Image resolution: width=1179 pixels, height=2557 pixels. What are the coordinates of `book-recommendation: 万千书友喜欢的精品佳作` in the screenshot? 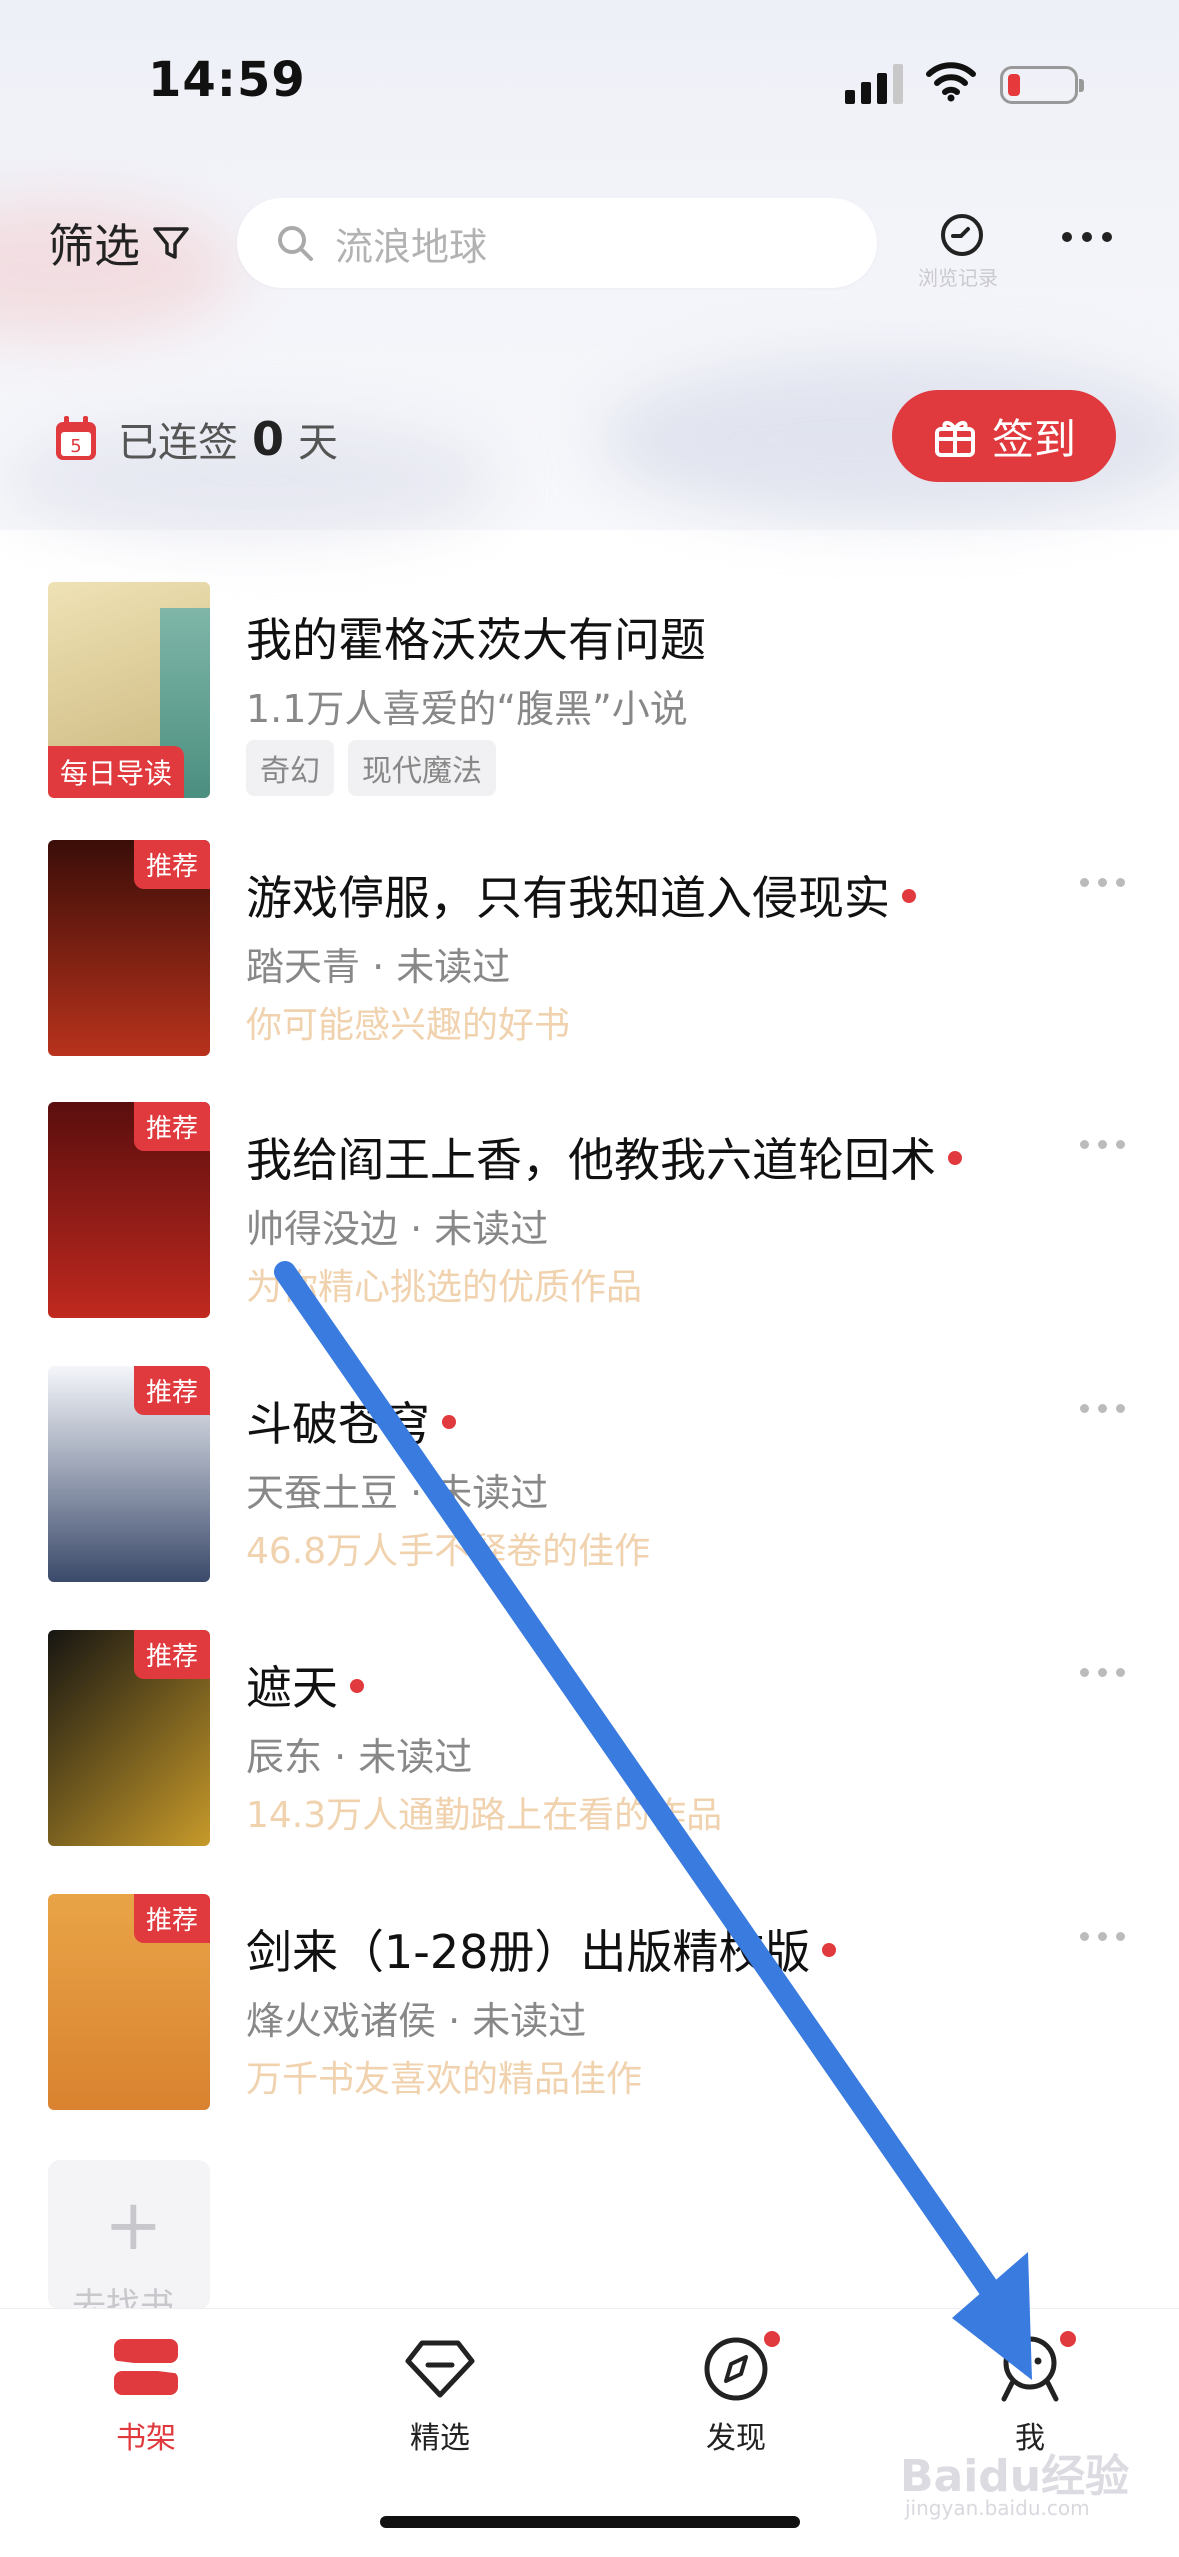 It's located at (444, 2079).